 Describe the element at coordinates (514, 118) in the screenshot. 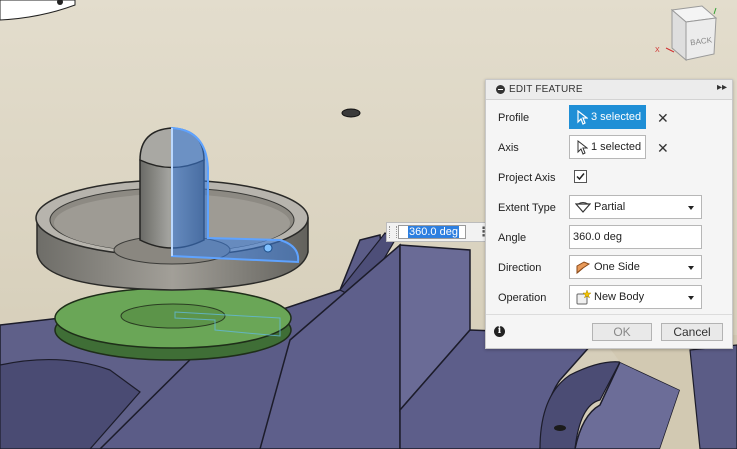

I see `profile-label: Profile` at that location.